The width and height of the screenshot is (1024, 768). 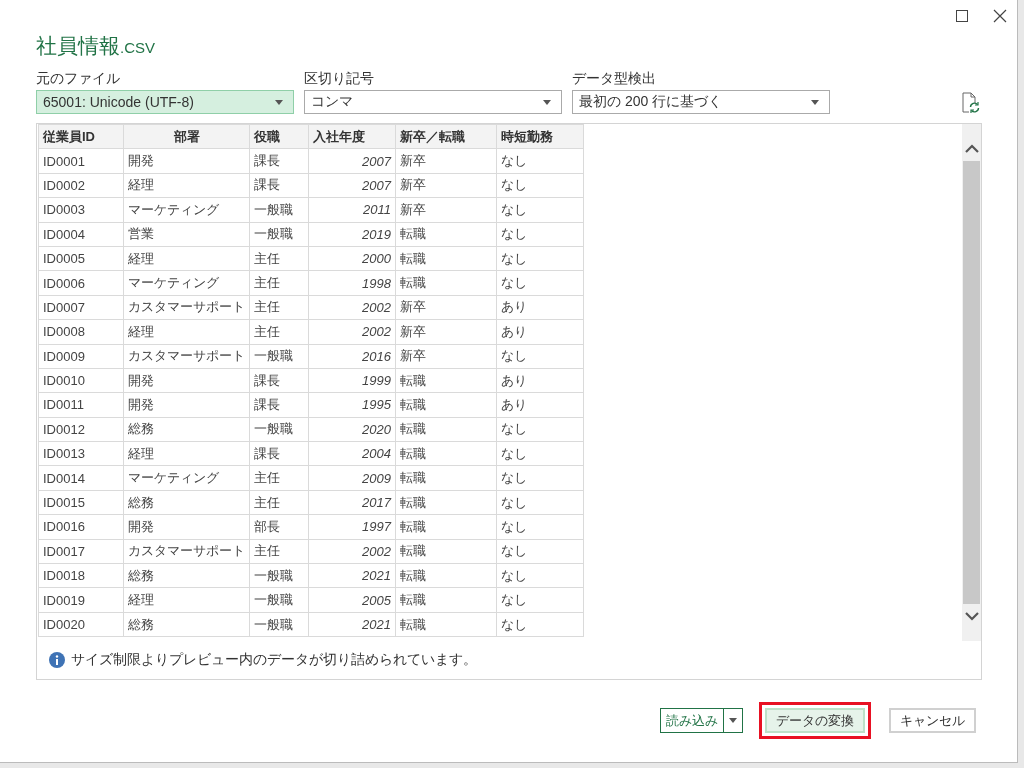 I want to click on close-icon, so click(x=1000, y=16).